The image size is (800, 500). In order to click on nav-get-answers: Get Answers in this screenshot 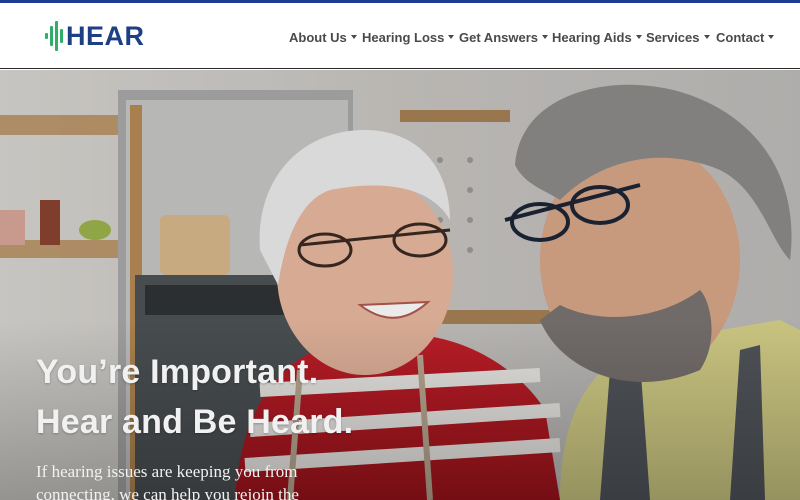, I will do `click(503, 37)`.